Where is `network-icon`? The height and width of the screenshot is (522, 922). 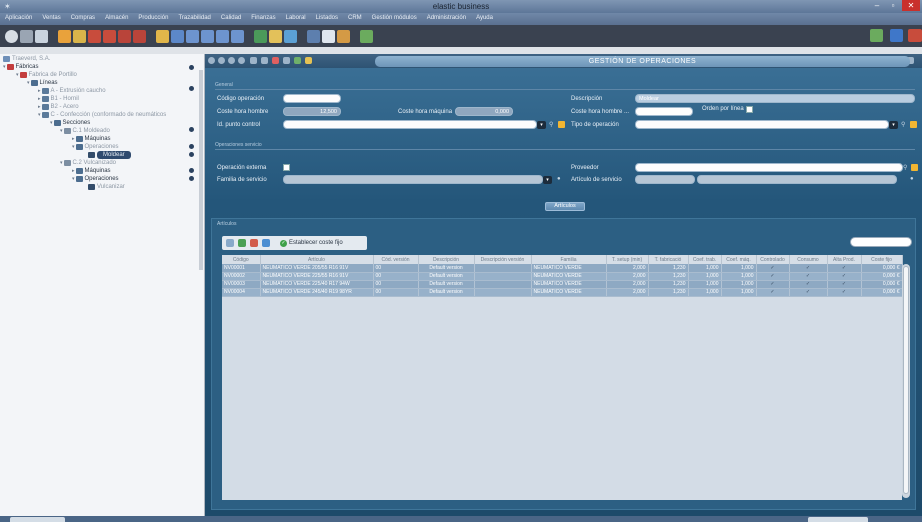 network-icon is located at coordinates (313, 36).